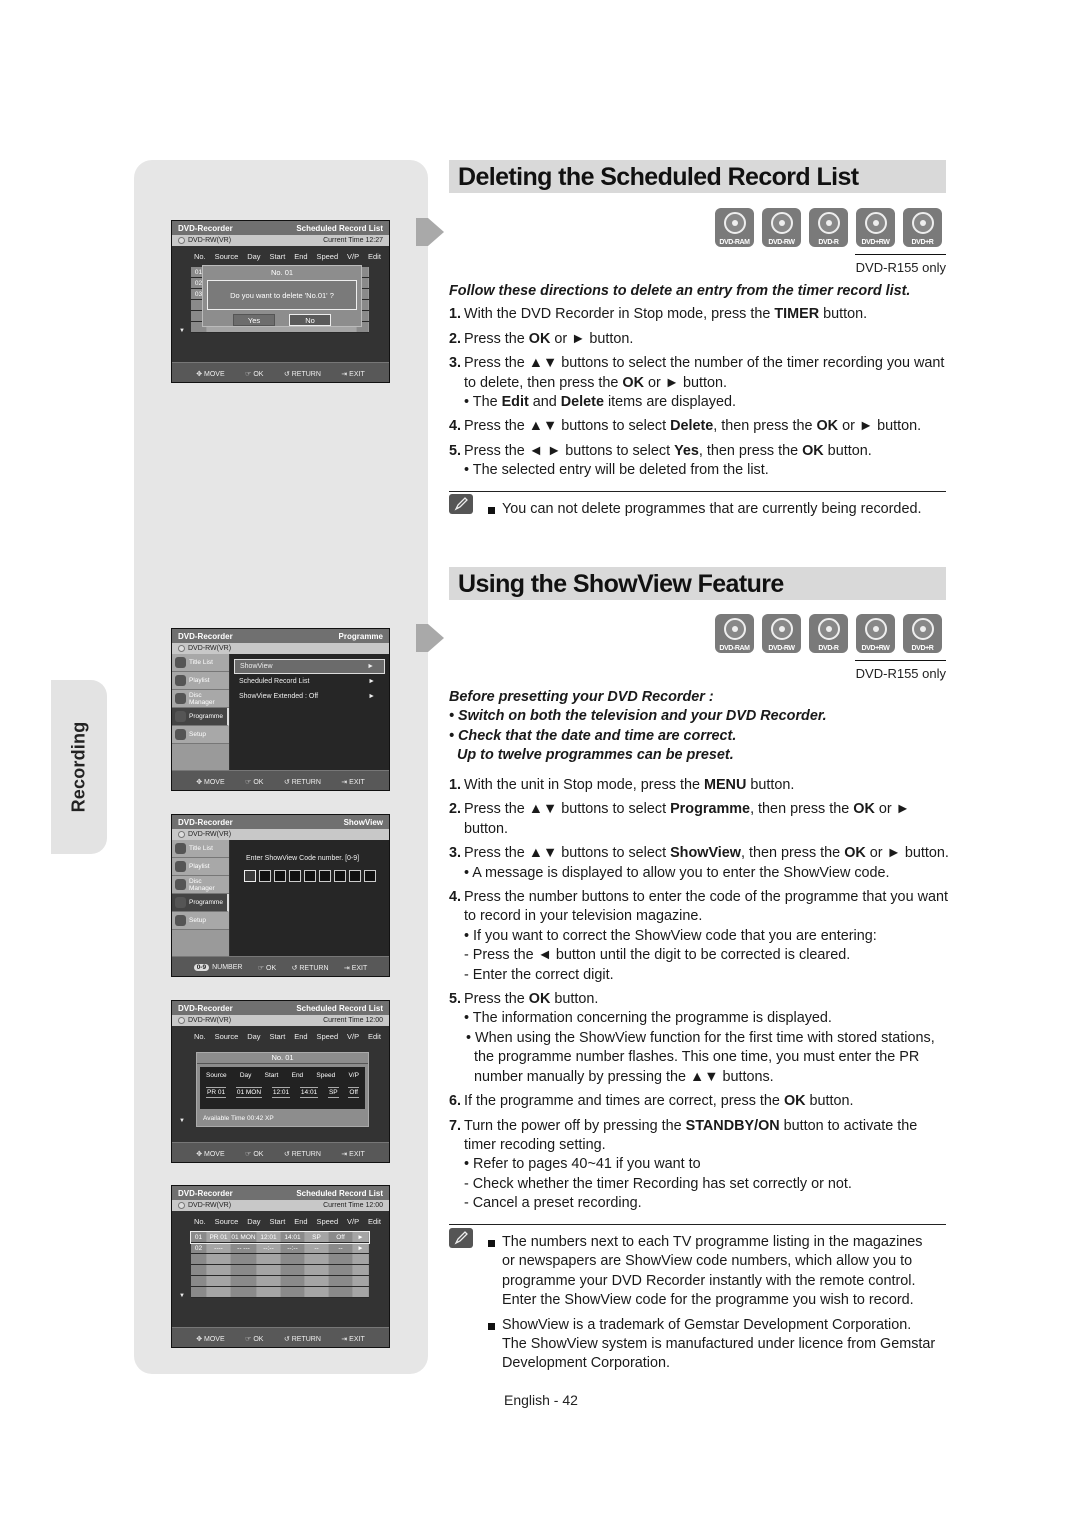 The height and width of the screenshot is (1534, 1080). I want to click on field-value: 14:01, so click(309, 1092).